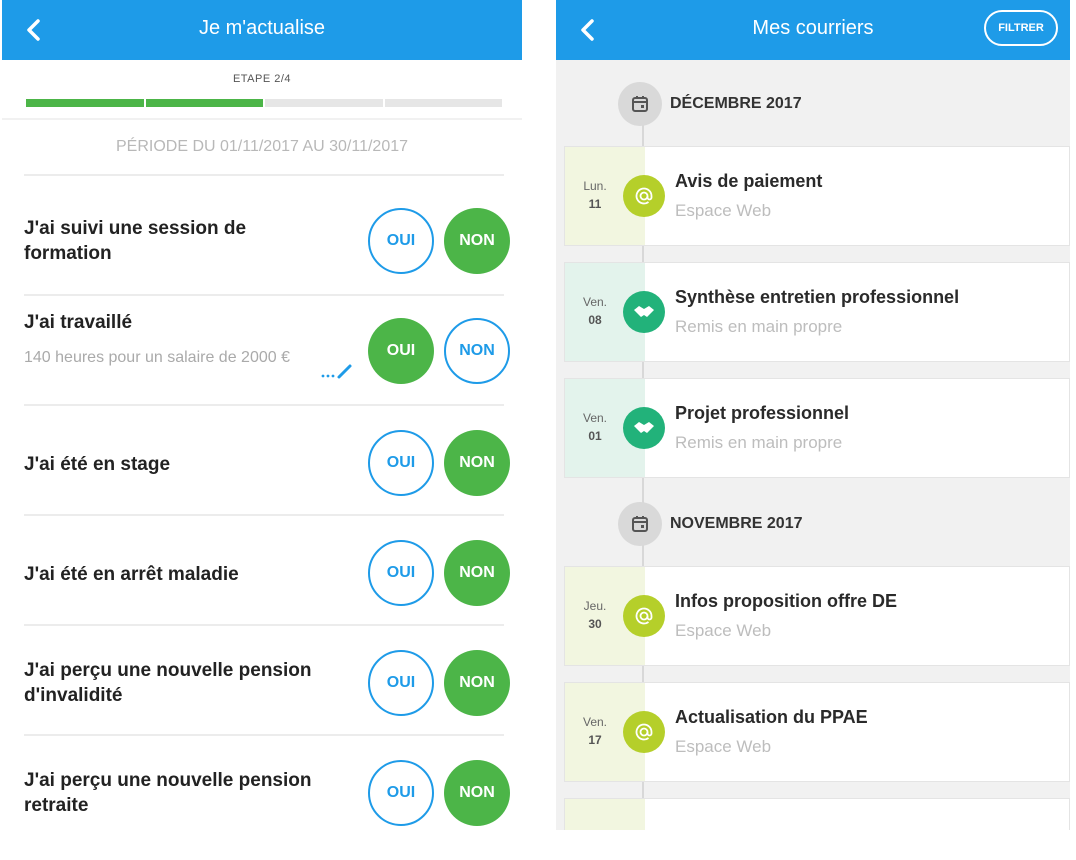 The image size is (1076, 860). What do you see at coordinates (595, 320) in the screenshot?
I see `letter-date: 08` at bounding box center [595, 320].